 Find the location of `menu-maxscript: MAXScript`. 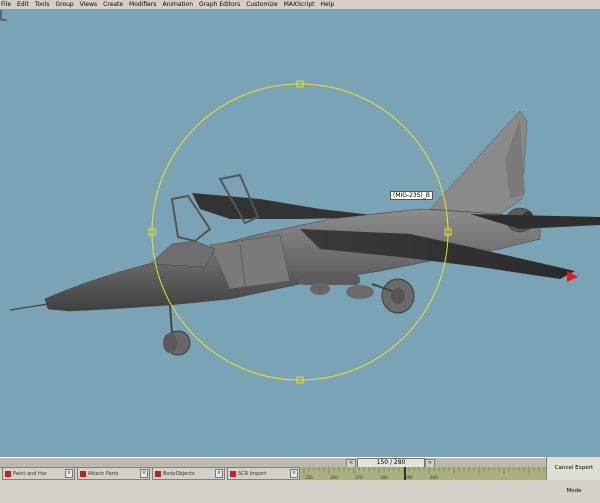

menu-maxscript: MAXScript is located at coordinates (299, 4).